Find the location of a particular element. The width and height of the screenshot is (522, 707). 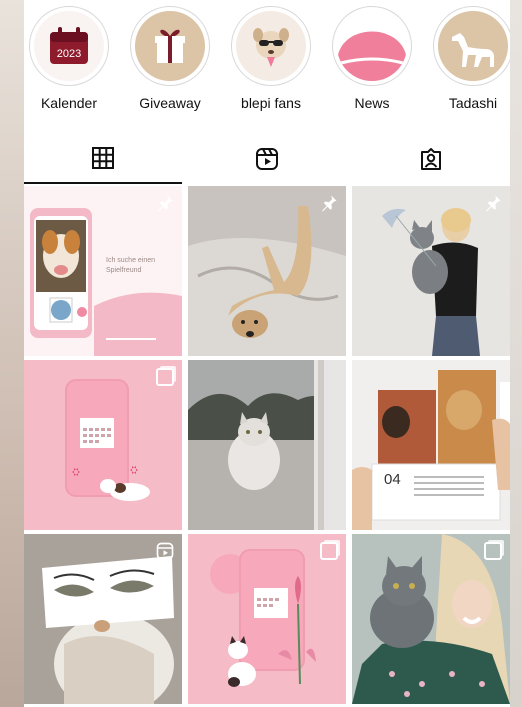

calendar-icon: 2023 is located at coordinates (69, 46).